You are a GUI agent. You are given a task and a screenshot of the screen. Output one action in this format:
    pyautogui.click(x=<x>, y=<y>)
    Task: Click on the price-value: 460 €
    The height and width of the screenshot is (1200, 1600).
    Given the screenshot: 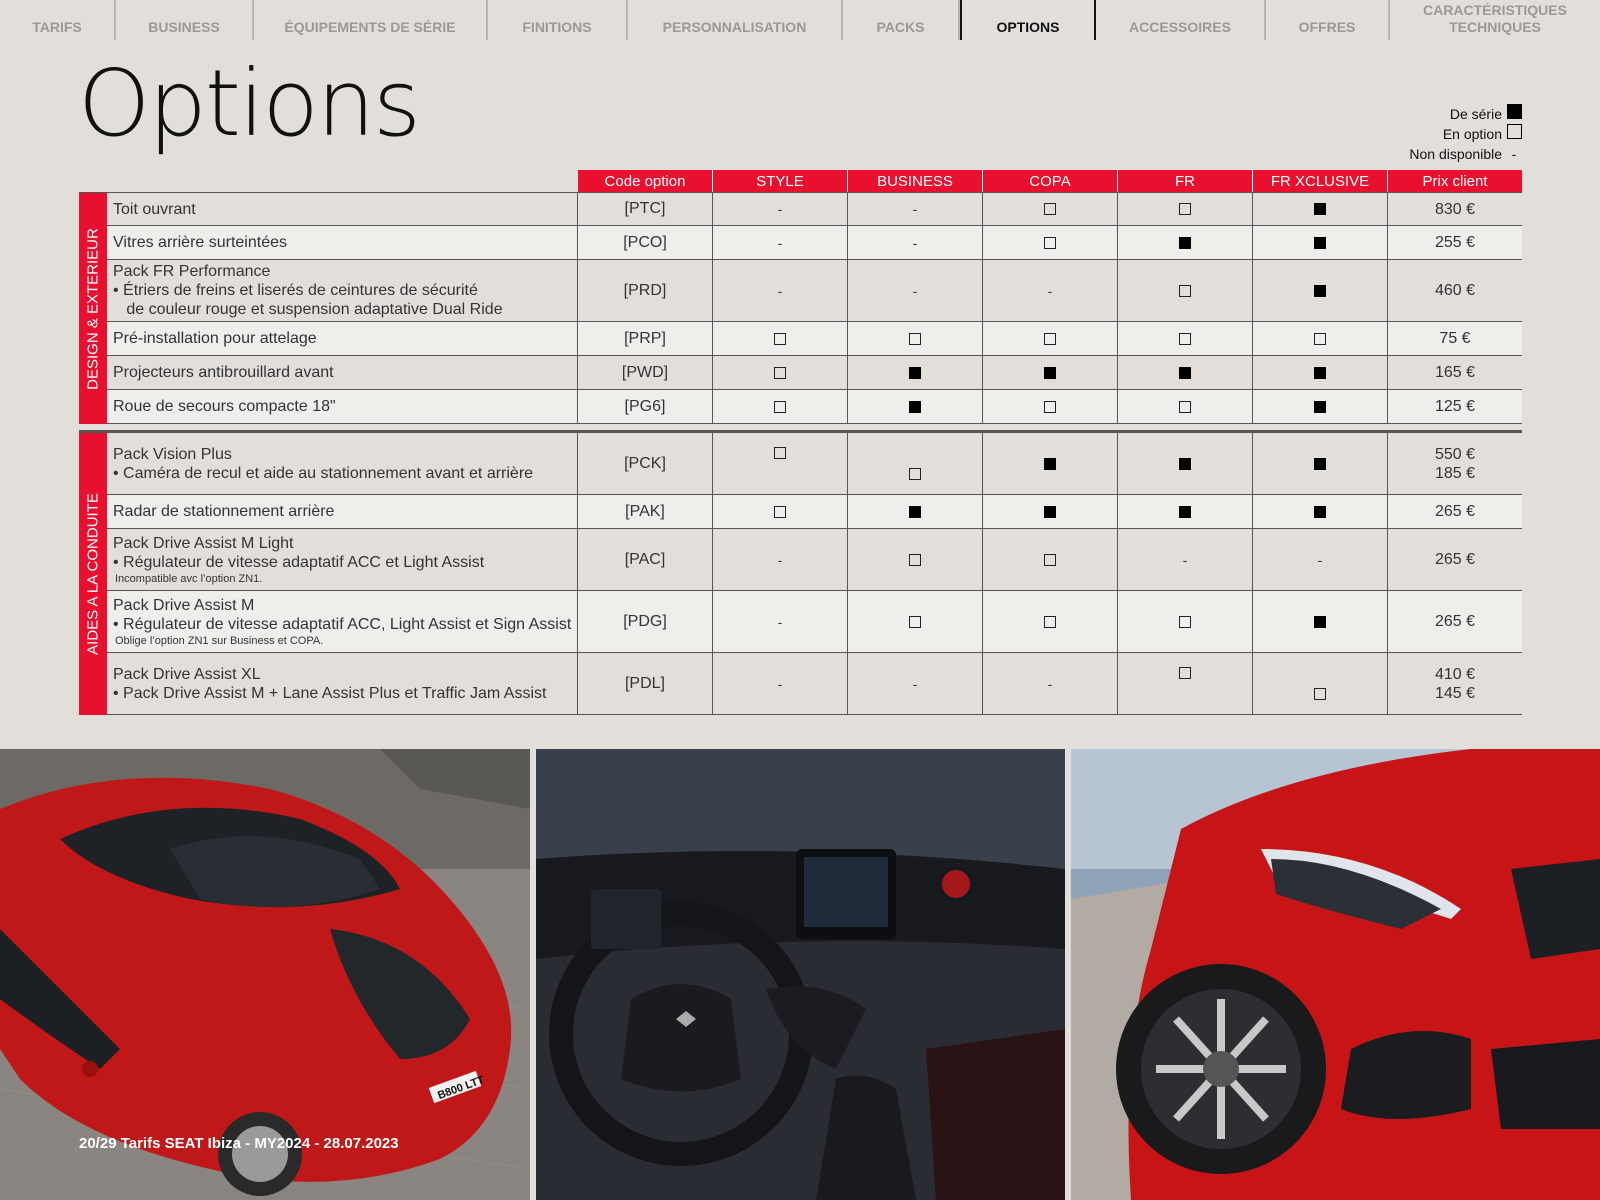 What is the action you would take?
    pyautogui.click(x=1455, y=290)
    